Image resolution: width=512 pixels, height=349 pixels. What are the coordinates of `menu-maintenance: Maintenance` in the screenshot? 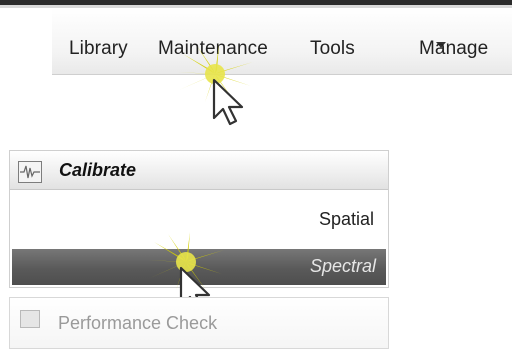 It's located at (213, 49).